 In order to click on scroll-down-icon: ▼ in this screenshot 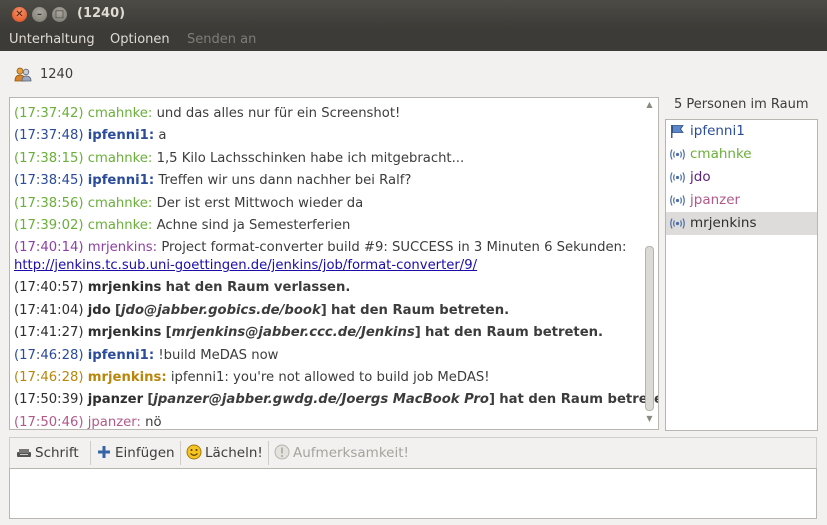, I will do `click(649, 420)`.